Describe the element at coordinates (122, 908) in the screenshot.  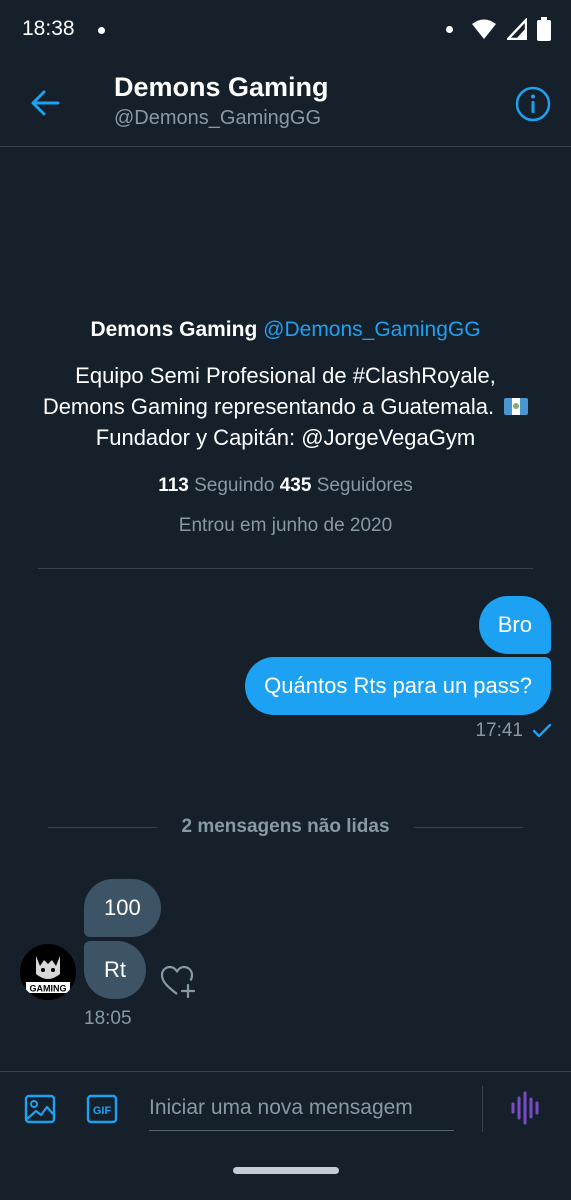
I see `received-message: 100` at that location.